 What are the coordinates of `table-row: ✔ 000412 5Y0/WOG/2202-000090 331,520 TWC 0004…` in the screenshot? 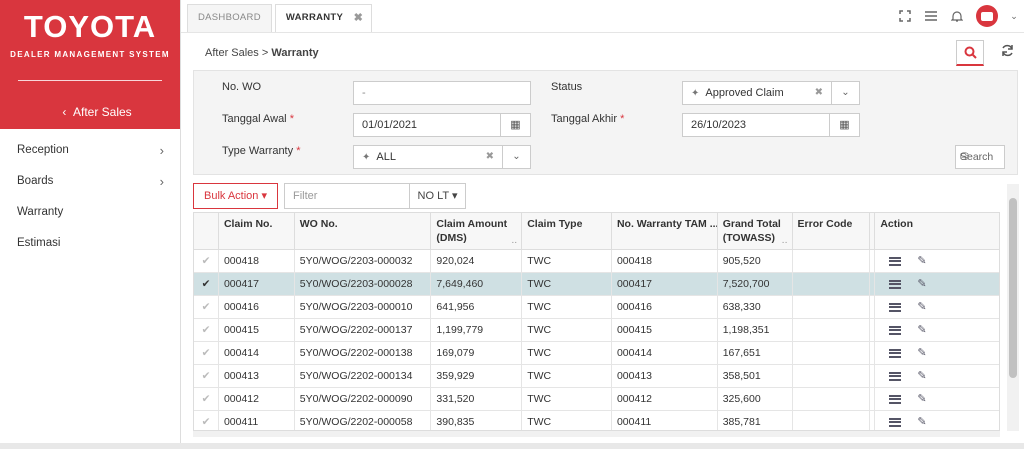 It's located at (596, 399).